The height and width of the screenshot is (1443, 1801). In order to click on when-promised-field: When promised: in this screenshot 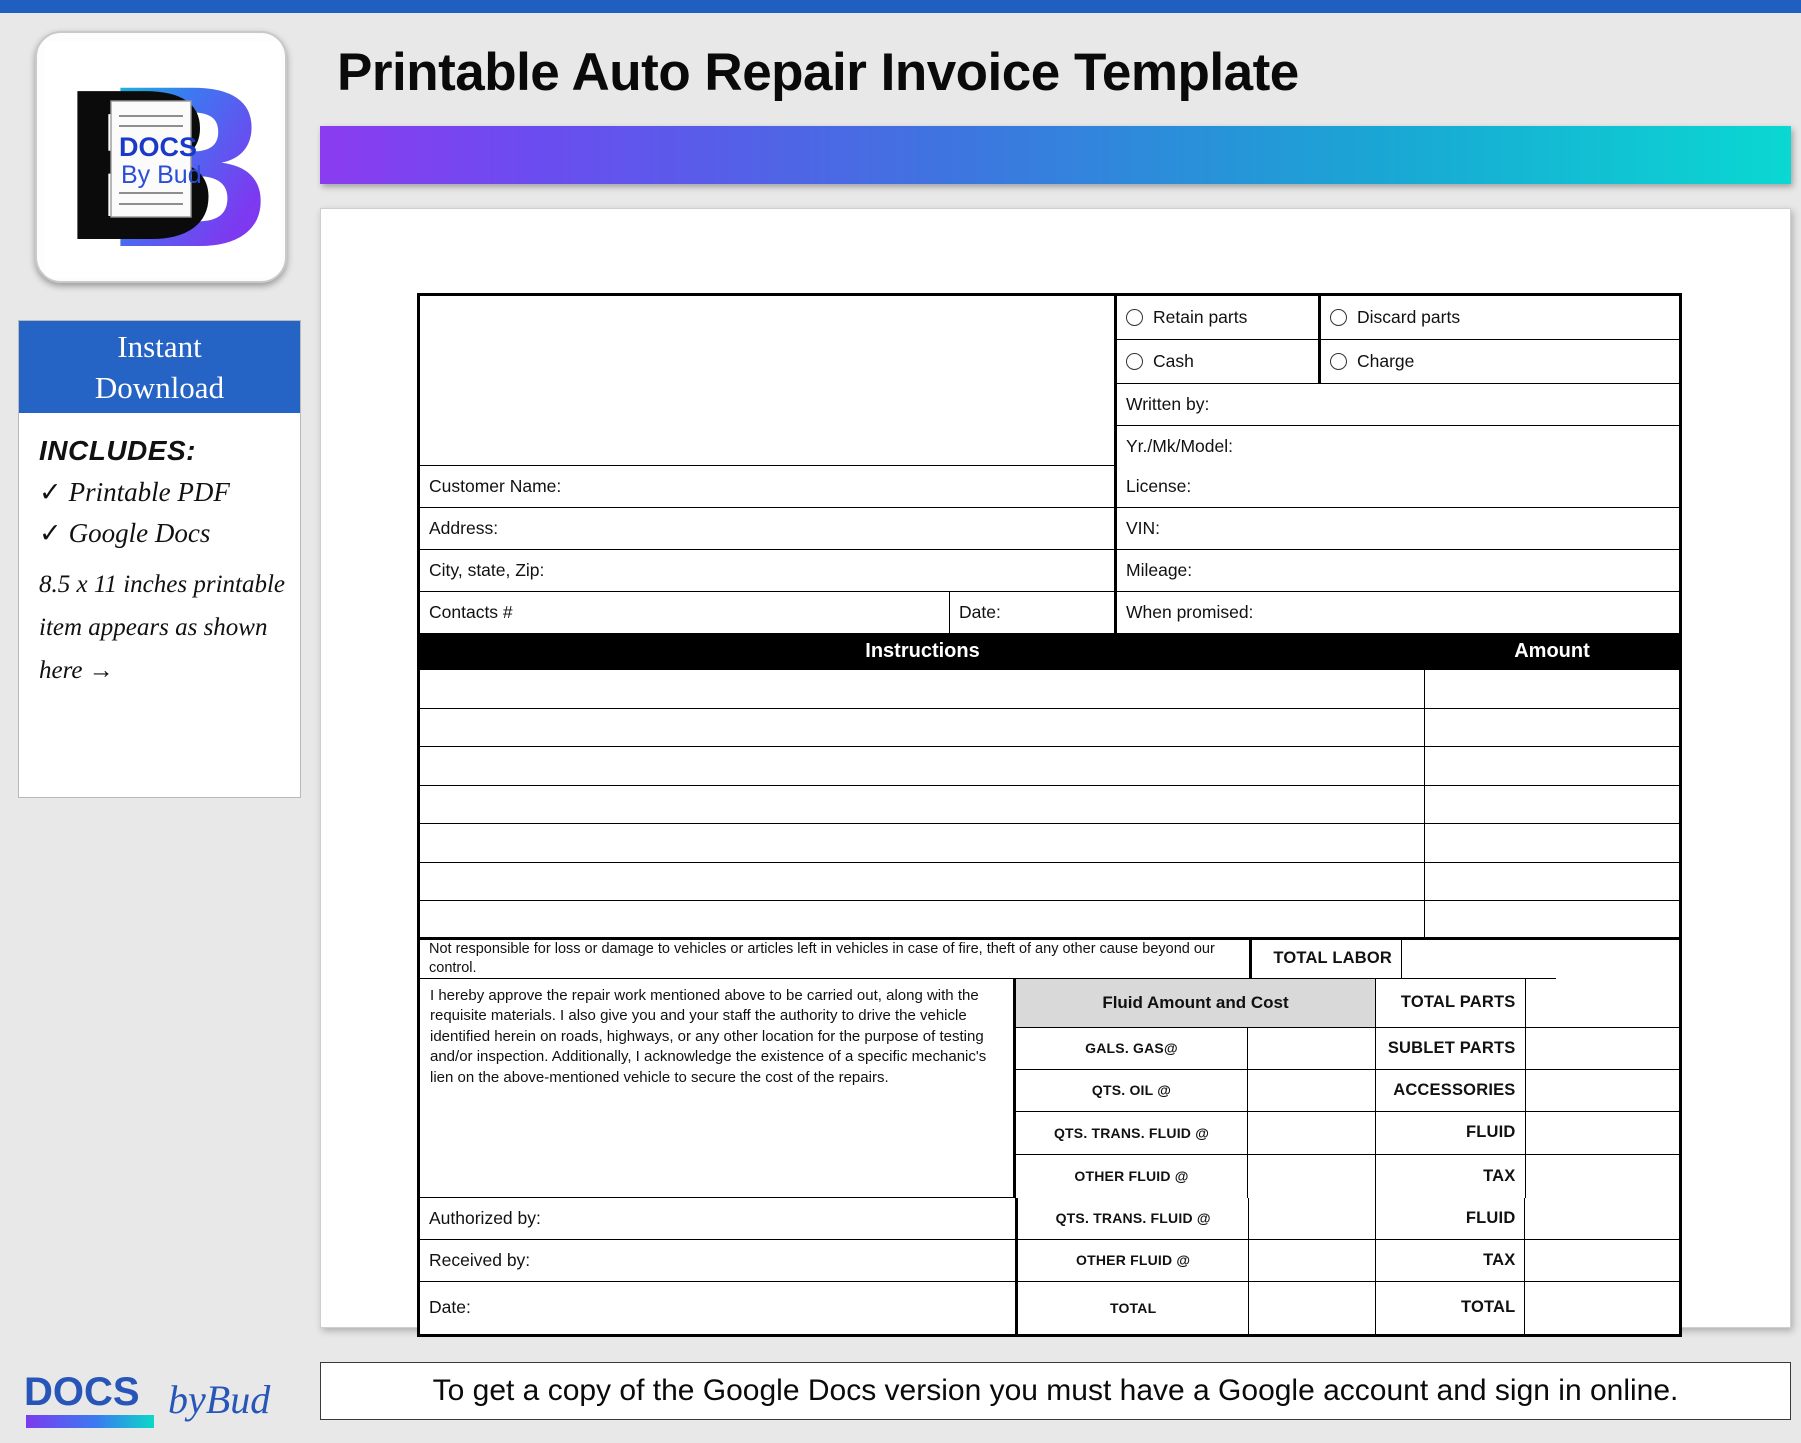, I will do `click(1398, 613)`.